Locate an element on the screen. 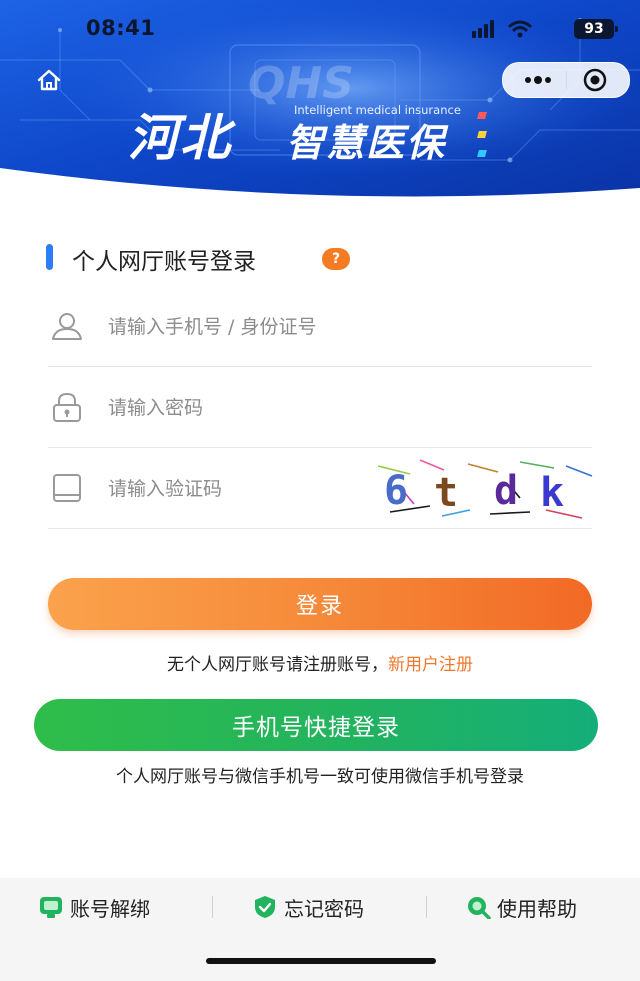 This screenshot has width=640, height=981. more-dots-icon is located at coordinates (538, 80).